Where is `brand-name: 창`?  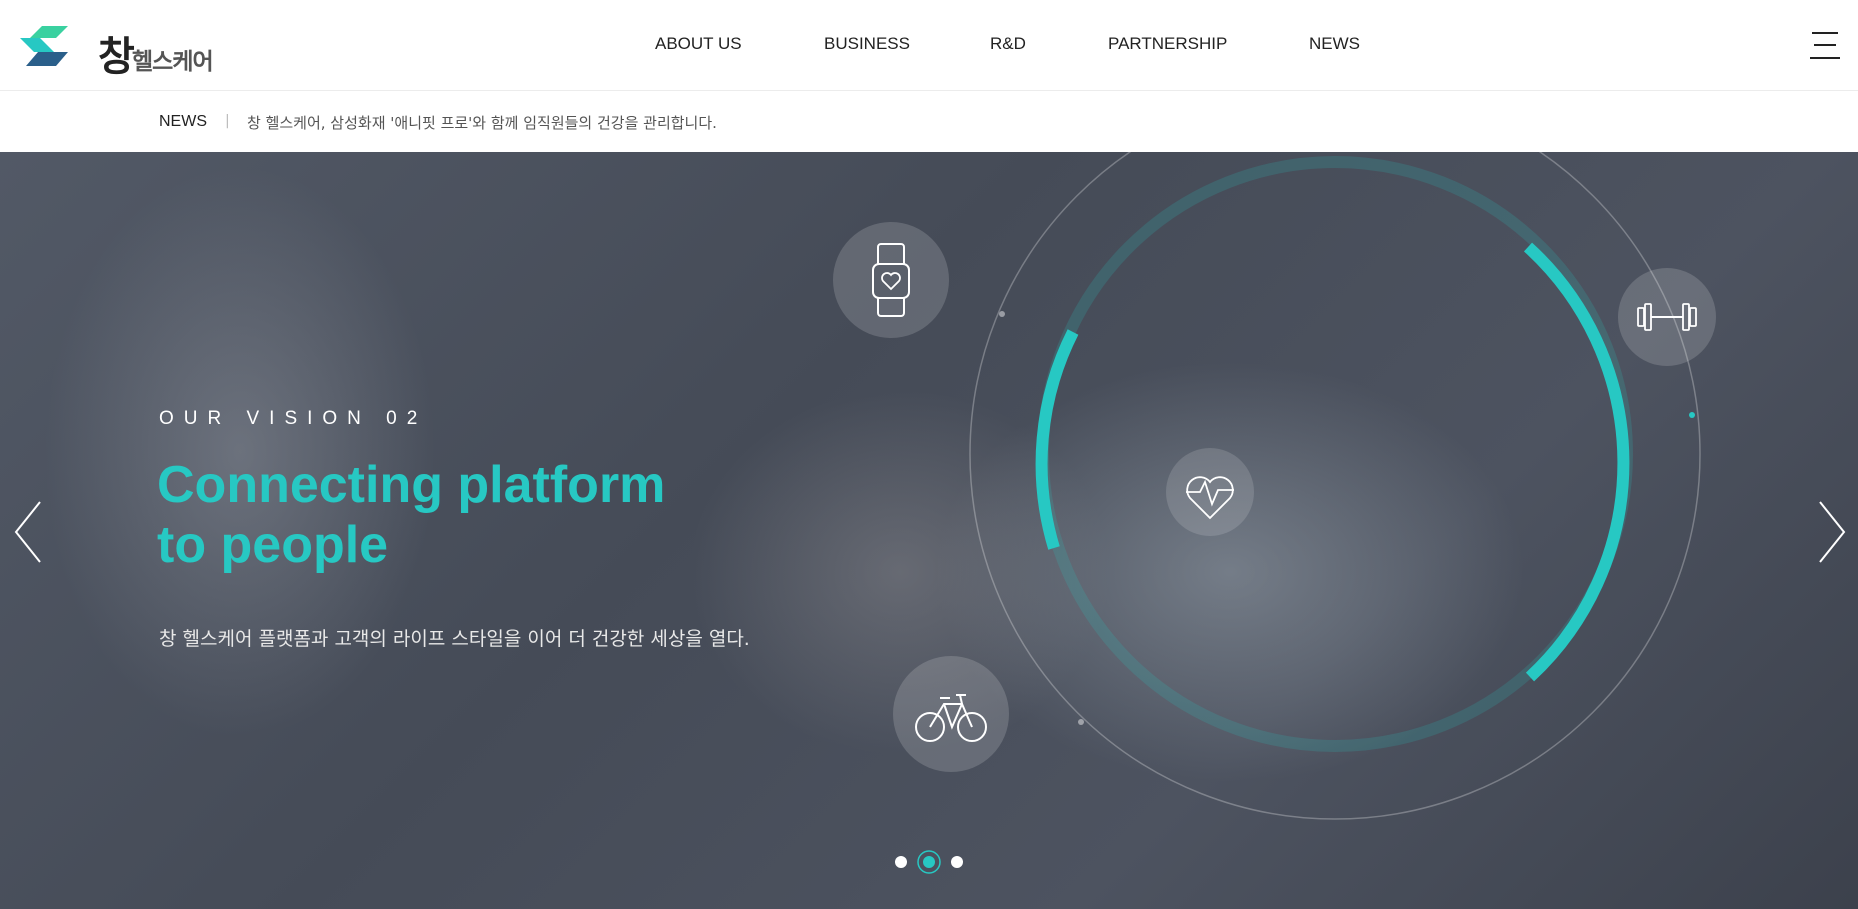
brand-name: 창 is located at coordinates (116, 57).